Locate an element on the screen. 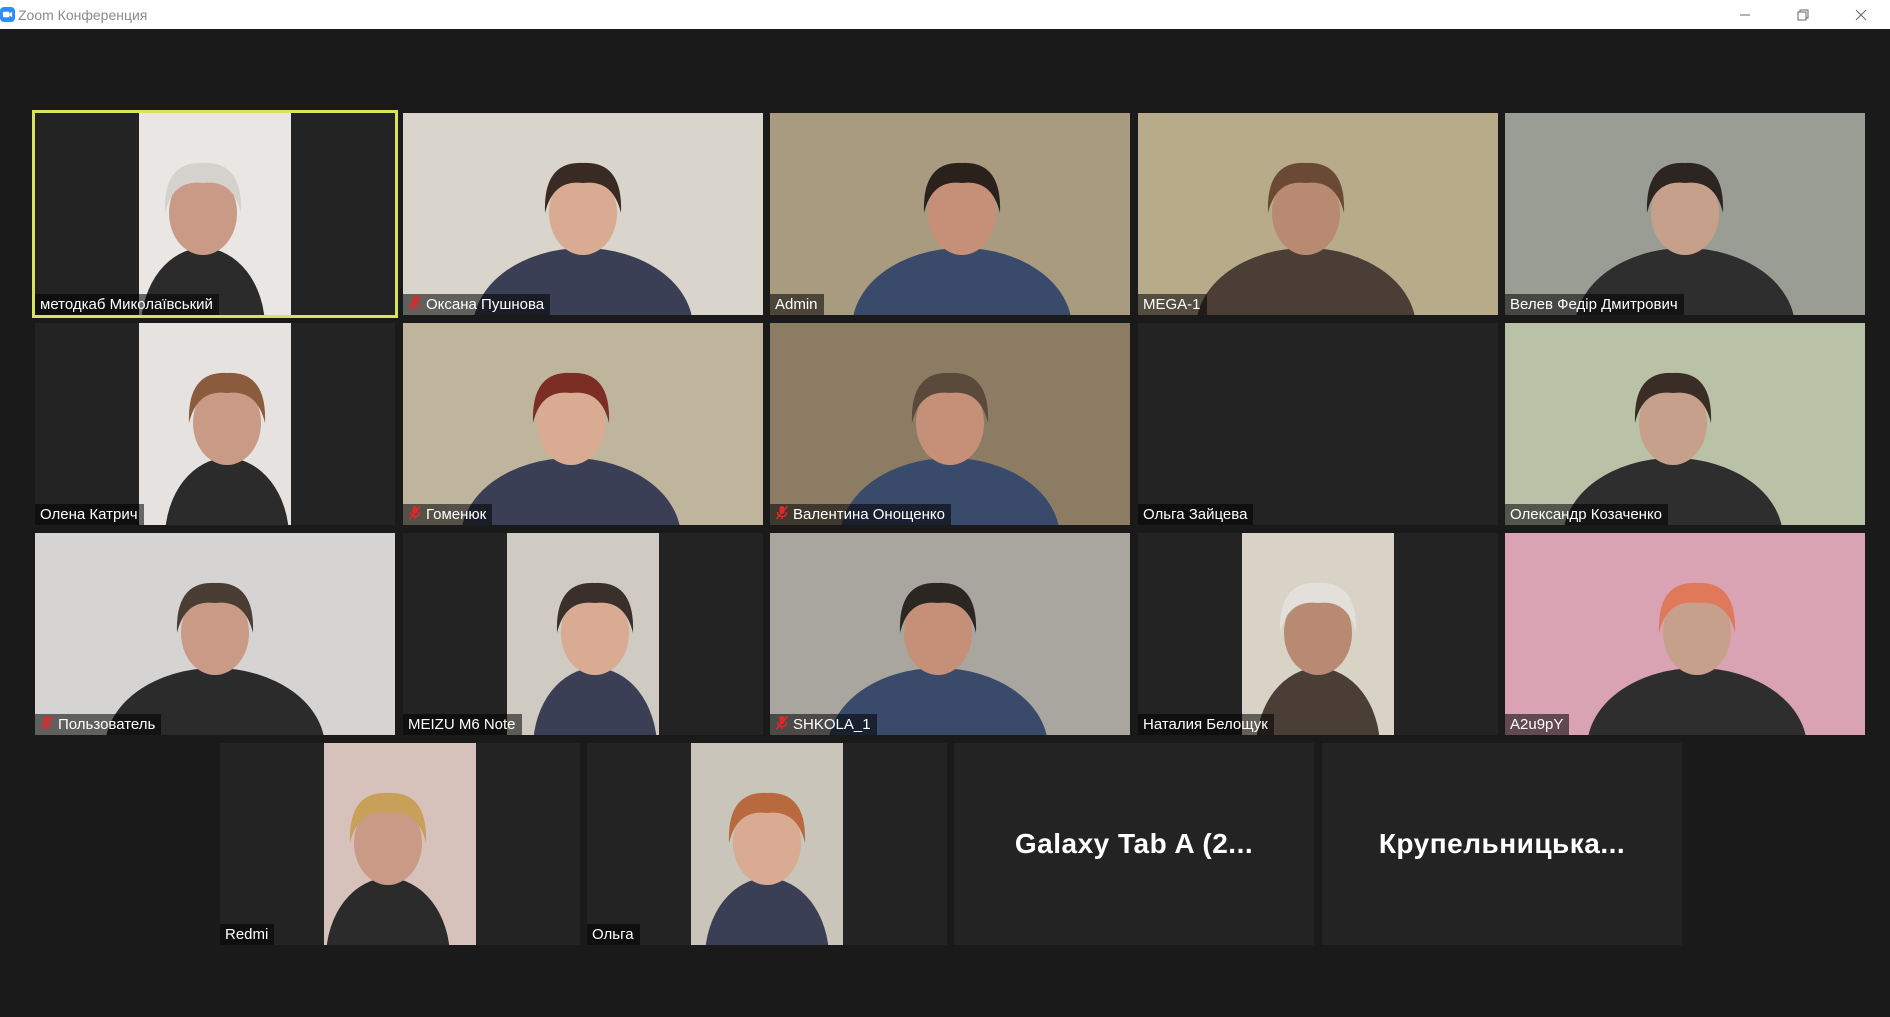 The height and width of the screenshot is (1017, 1890). restore-button is located at coordinates (1803, 14).